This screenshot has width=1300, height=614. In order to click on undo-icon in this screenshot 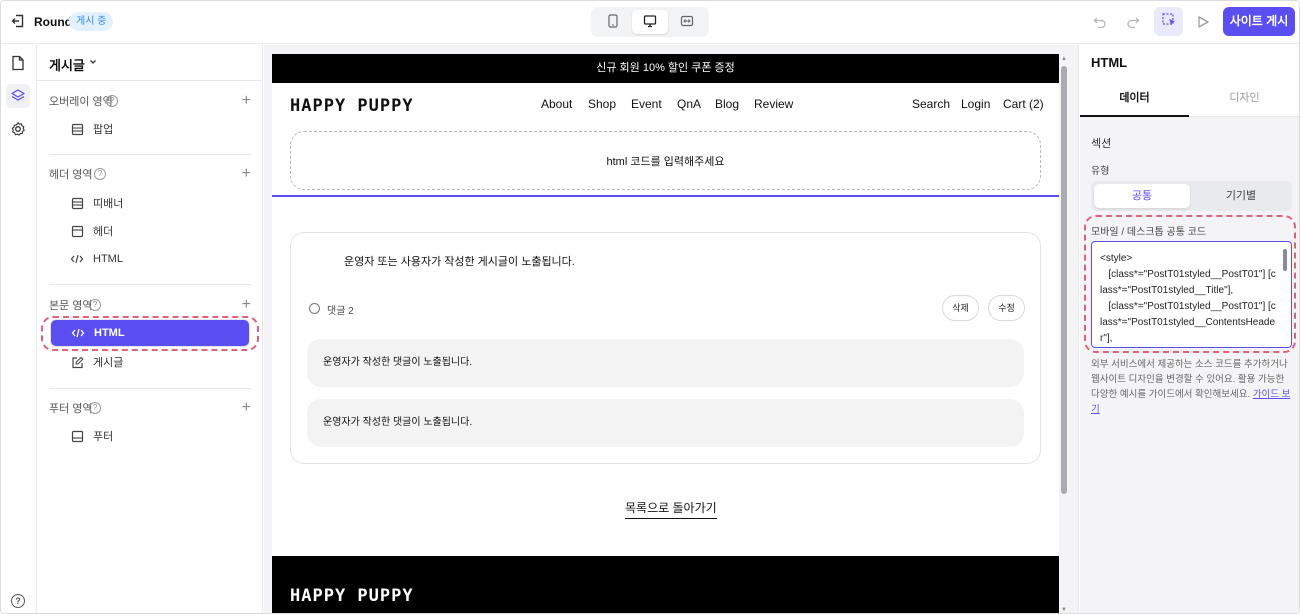, I will do `click(1100, 22)`.